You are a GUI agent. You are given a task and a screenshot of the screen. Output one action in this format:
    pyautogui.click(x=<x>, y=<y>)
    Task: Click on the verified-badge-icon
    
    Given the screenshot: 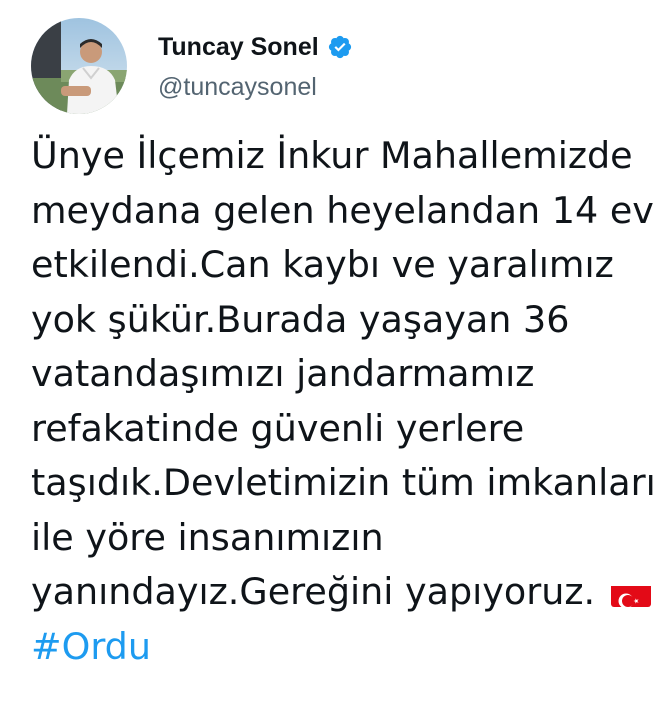 What is the action you would take?
    pyautogui.click(x=340, y=47)
    